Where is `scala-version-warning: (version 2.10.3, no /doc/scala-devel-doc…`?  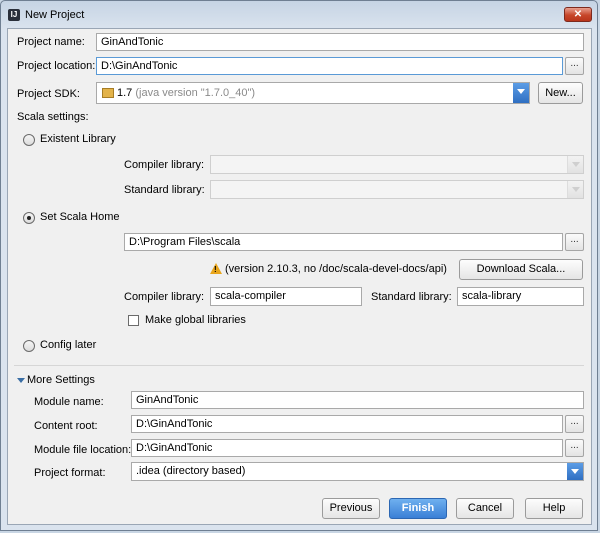
scala-version-warning: (version 2.10.3, no /doc/scala-devel-doc… is located at coordinates (336, 269).